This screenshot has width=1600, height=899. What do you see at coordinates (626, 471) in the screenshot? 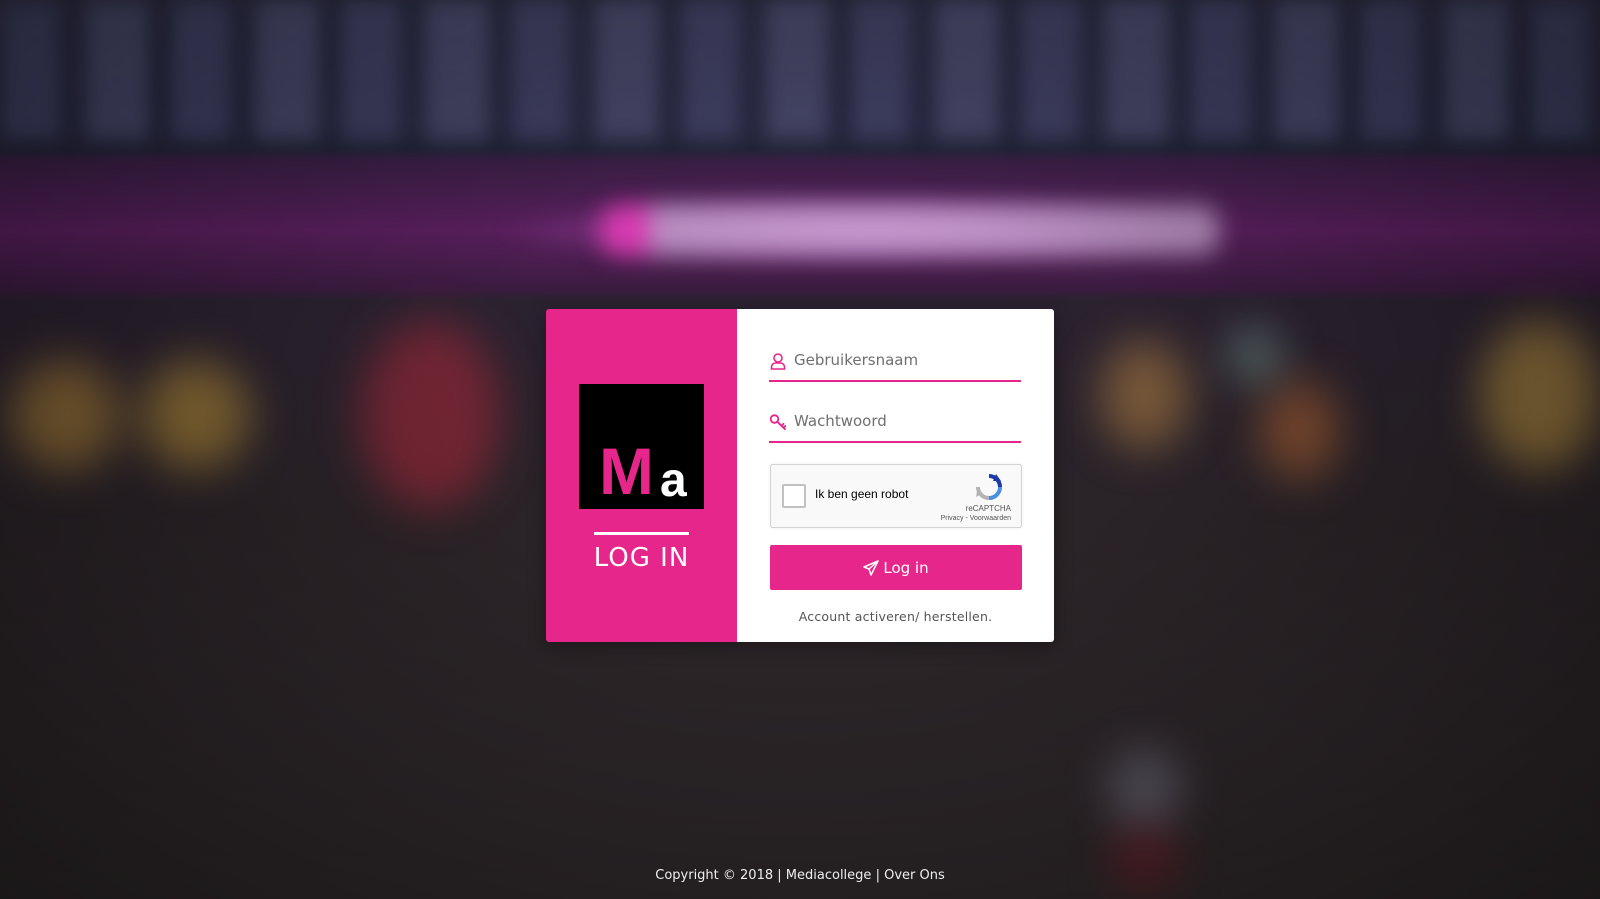
I see `logo-letter-m: M` at bounding box center [626, 471].